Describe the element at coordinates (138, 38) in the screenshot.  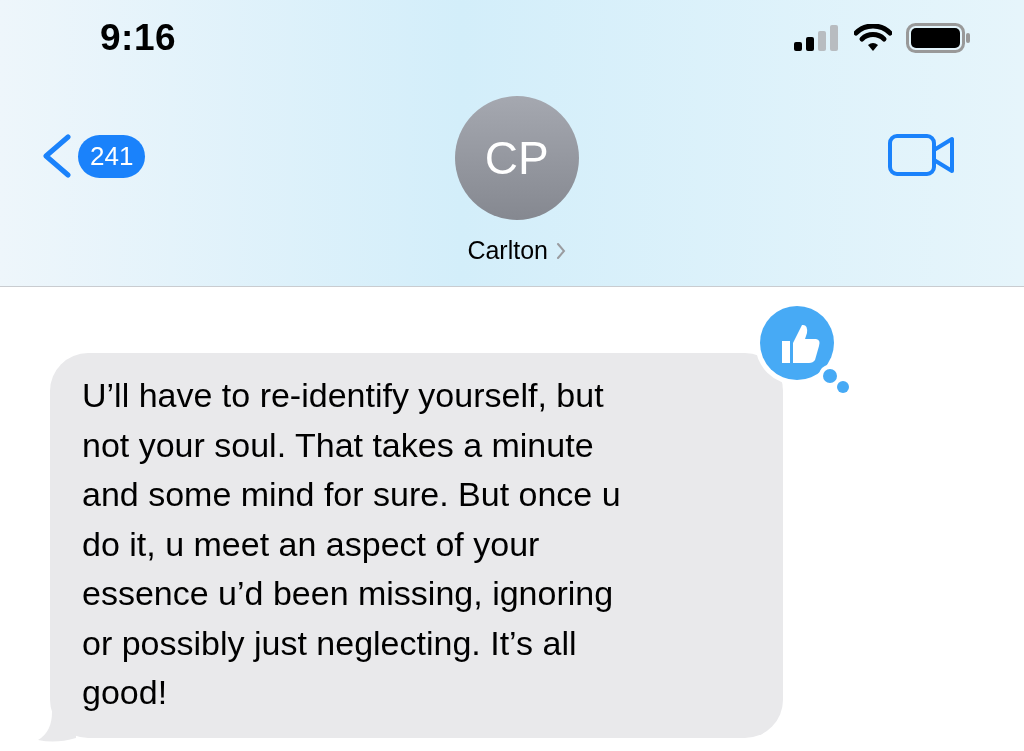
I see `status-time: 9:16` at that location.